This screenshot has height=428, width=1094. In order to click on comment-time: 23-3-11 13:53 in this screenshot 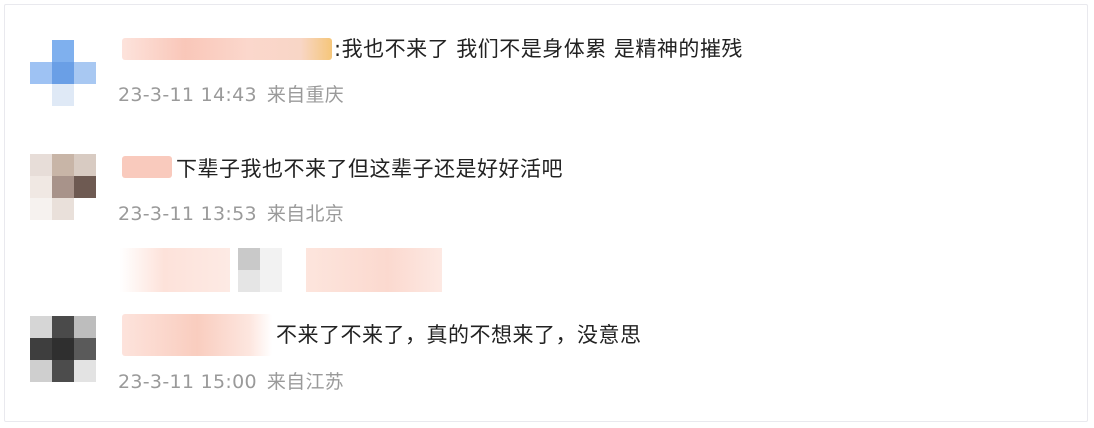, I will do `click(187, 214)`.